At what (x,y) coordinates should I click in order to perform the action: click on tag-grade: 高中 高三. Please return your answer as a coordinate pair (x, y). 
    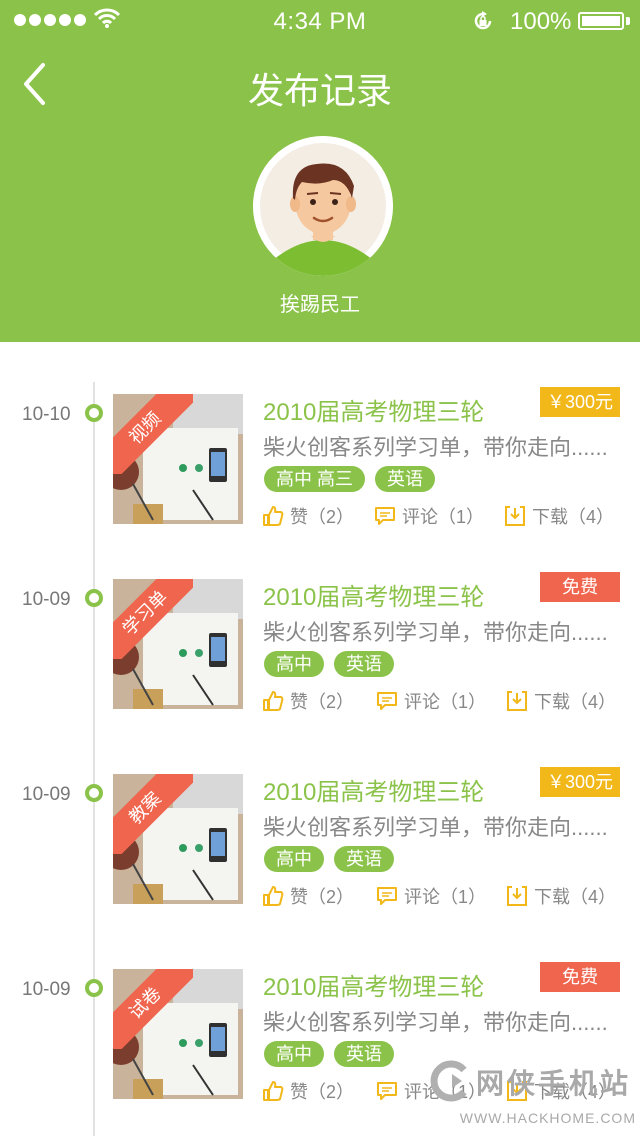
    Looking at the image, I should click on (315, 479).